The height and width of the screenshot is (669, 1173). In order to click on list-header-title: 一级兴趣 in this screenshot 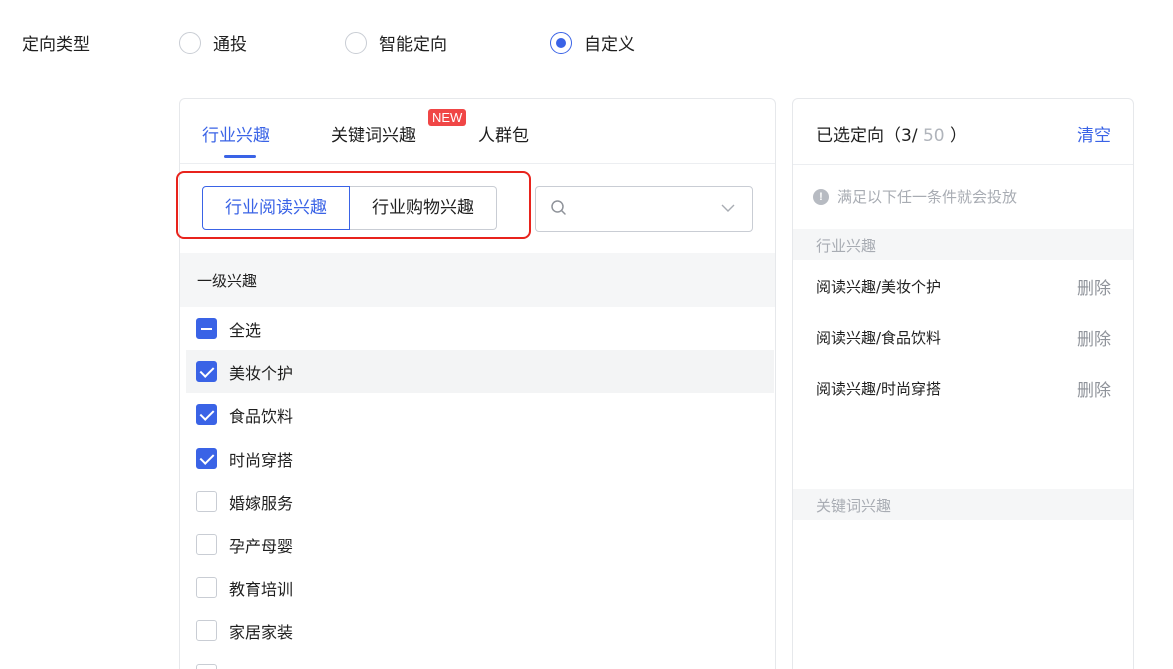, I will do `click(227, 281)`.